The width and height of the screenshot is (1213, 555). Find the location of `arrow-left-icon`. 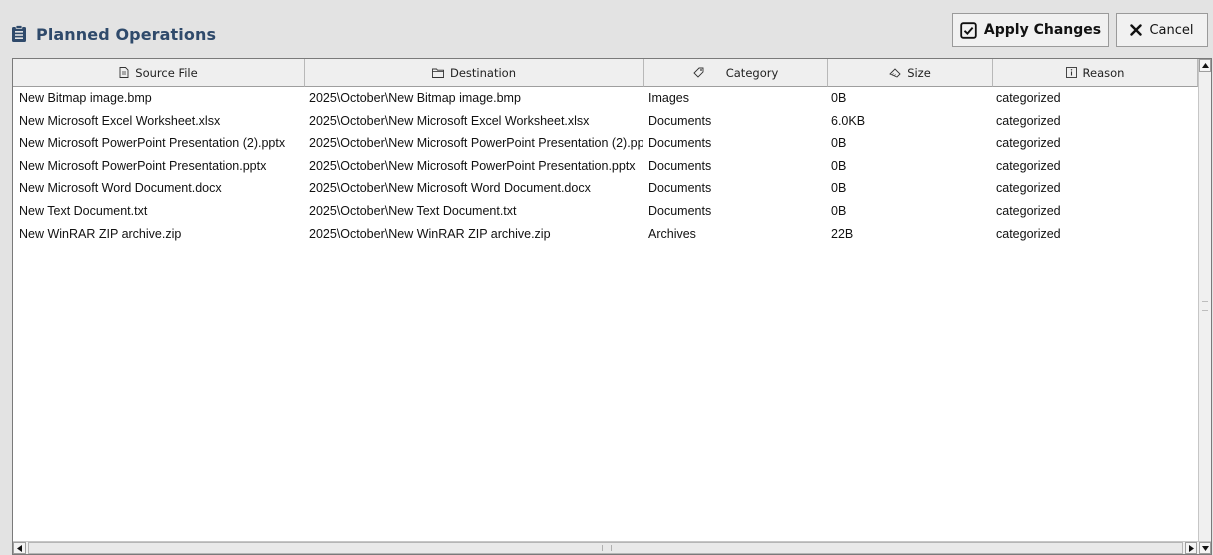

arrow-left-icon is located at coordinates (19, 548).